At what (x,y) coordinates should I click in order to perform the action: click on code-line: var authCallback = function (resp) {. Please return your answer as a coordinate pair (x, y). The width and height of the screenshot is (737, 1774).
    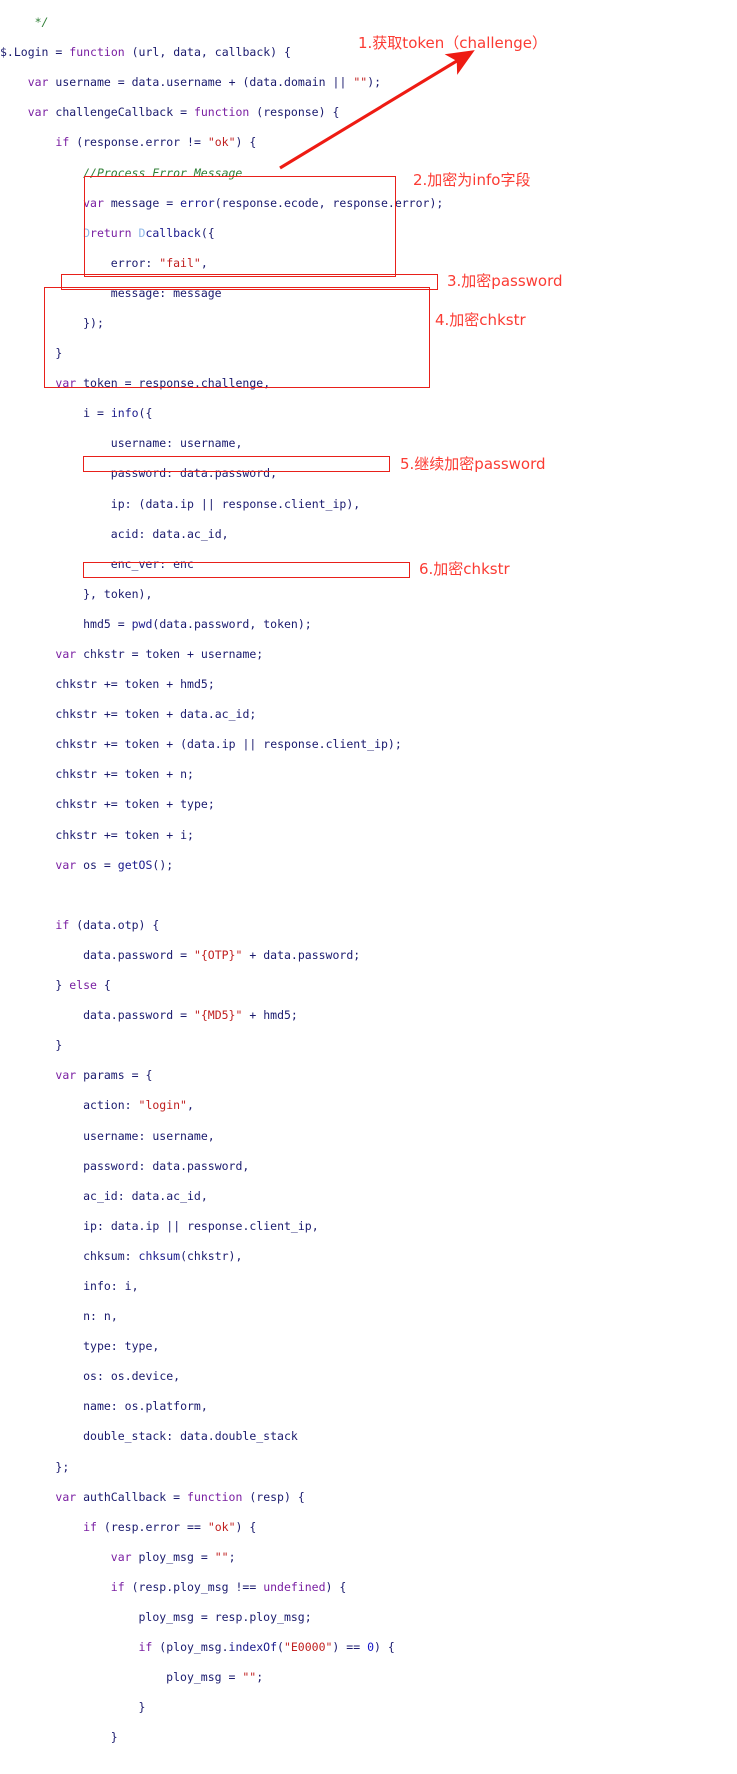
    Looking at the image, I should click on (180, 1496).